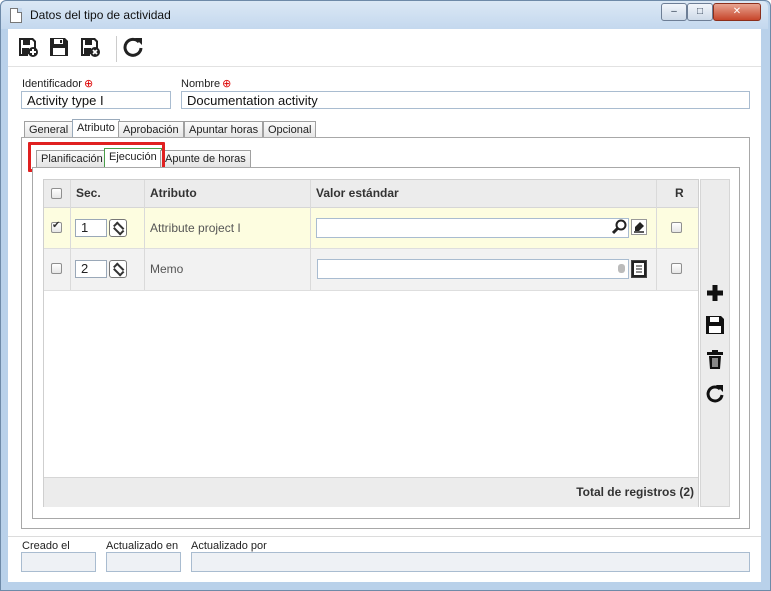 This screenshot has width=771, height=591. I want to click on footer-divider, so click(384, 536).